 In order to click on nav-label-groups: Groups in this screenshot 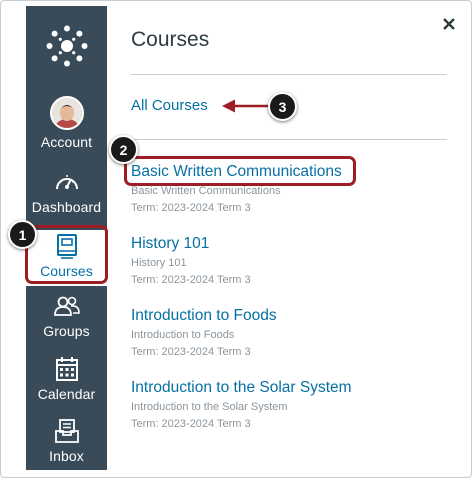, I will do `click(66, 331)`.